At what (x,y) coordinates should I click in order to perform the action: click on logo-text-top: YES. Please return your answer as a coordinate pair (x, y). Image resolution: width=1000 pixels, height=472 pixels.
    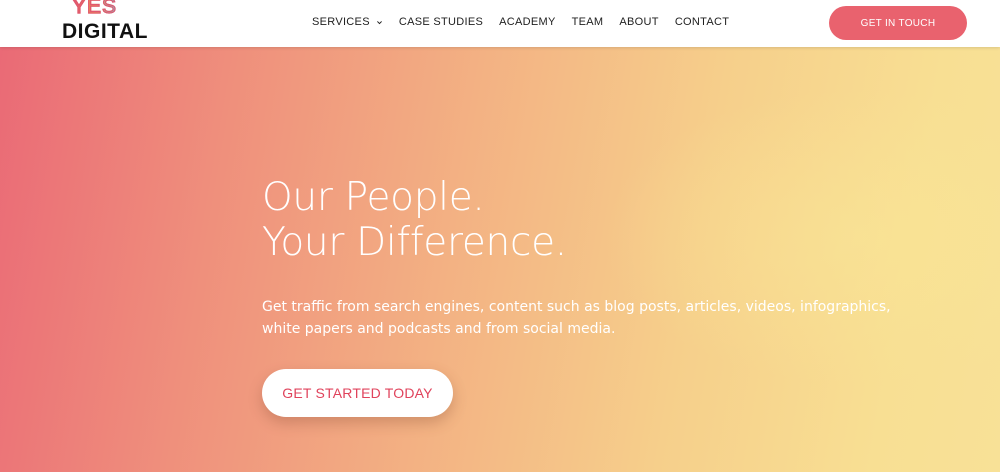
    Looking at the image, I should click on (94, 9).